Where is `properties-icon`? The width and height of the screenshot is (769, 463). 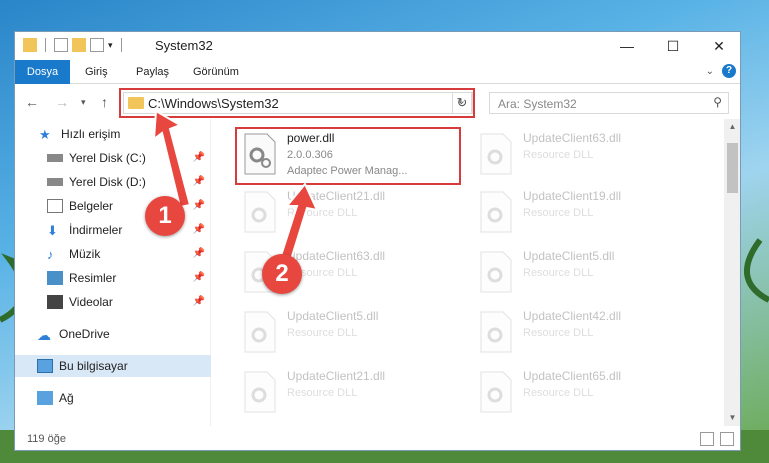
properties-icon is located at coordinates (61, 45).